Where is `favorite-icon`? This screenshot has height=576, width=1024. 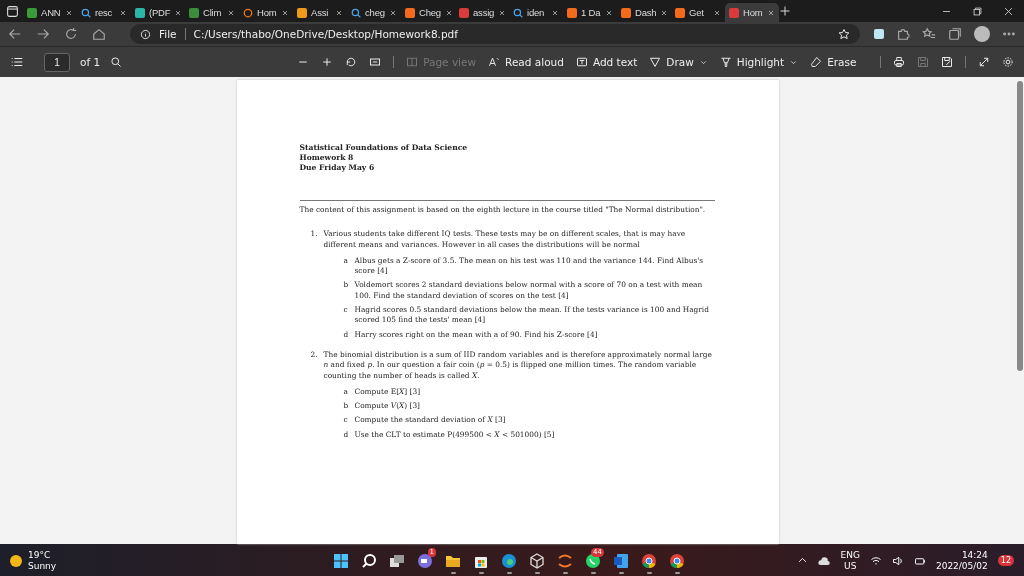
favorite-icon is located at coordinates (844, 34).